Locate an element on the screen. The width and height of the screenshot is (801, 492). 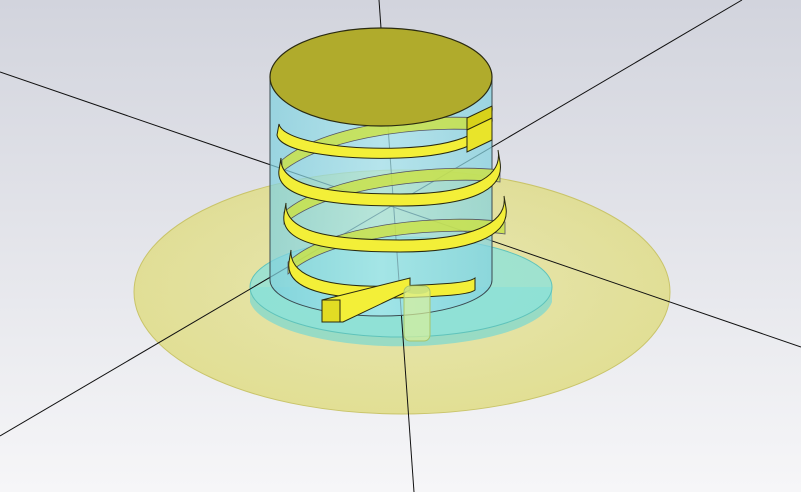
top-cap is located at coordinates (381, 77).